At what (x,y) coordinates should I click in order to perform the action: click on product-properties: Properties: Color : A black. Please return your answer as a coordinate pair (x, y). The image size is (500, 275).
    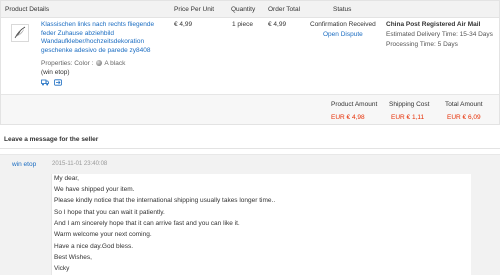
    Looking at the image, I should click on (83, 63).